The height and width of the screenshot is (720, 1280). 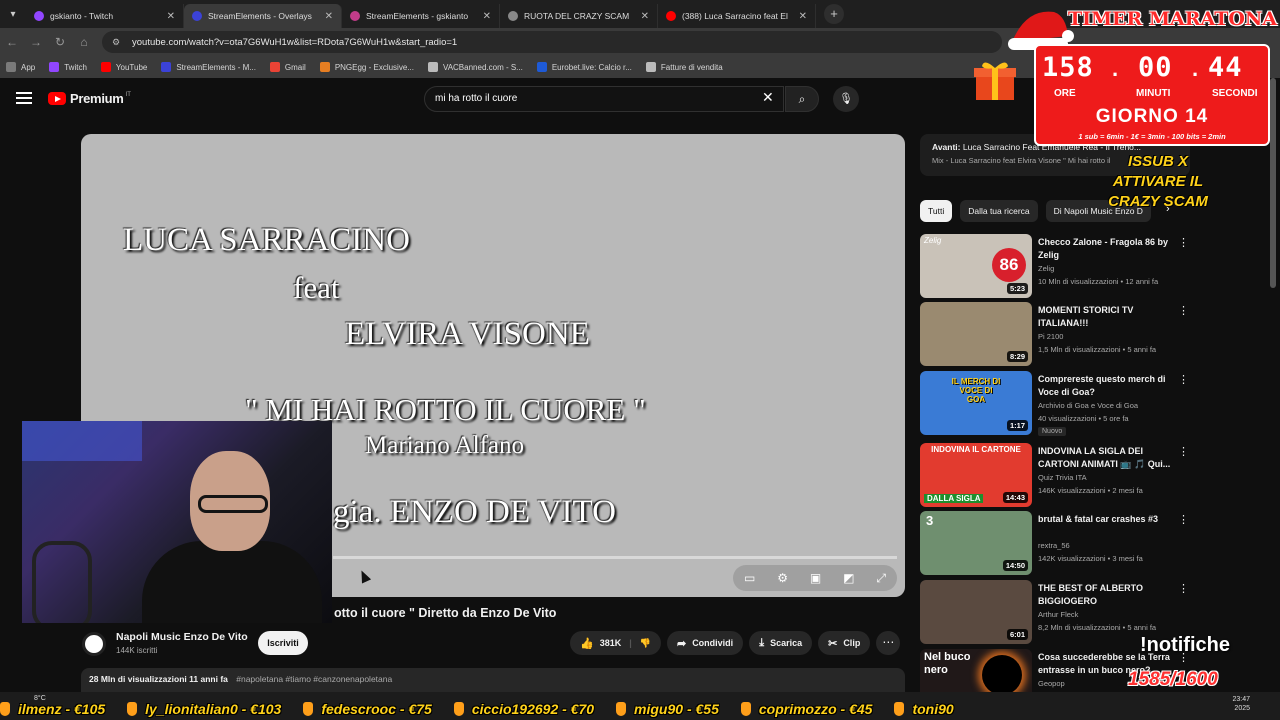 What do you see at coordinates (782, 578) in the screenshot?
I see `settings-icon: ⚙` at bounding box center [782, 578].